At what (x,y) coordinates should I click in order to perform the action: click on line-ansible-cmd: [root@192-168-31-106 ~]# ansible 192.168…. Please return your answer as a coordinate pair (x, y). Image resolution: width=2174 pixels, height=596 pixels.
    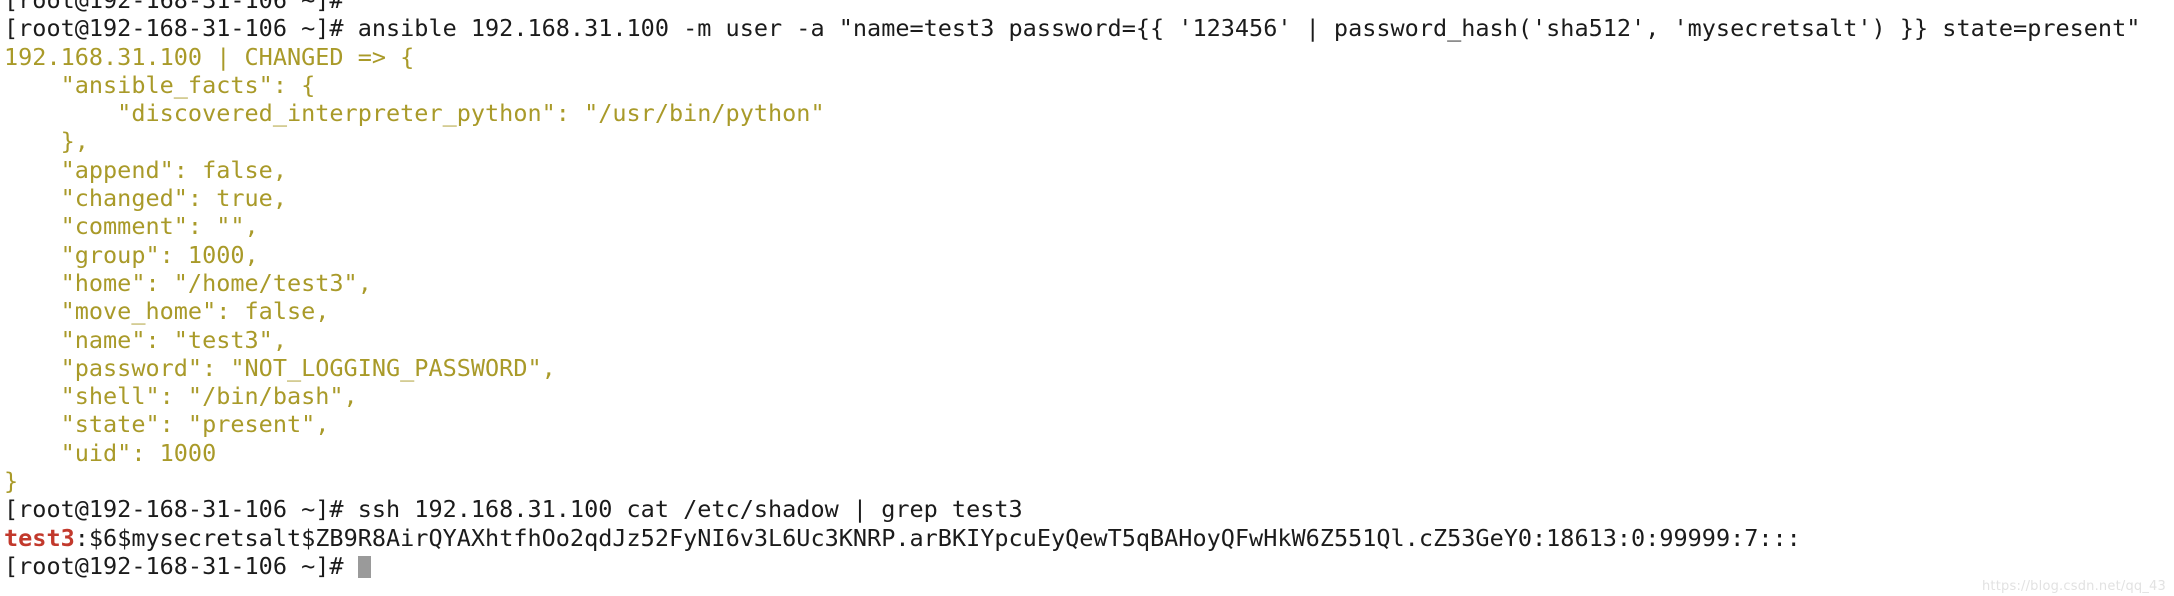
    Looking at the image, I should click on (1087, 28).